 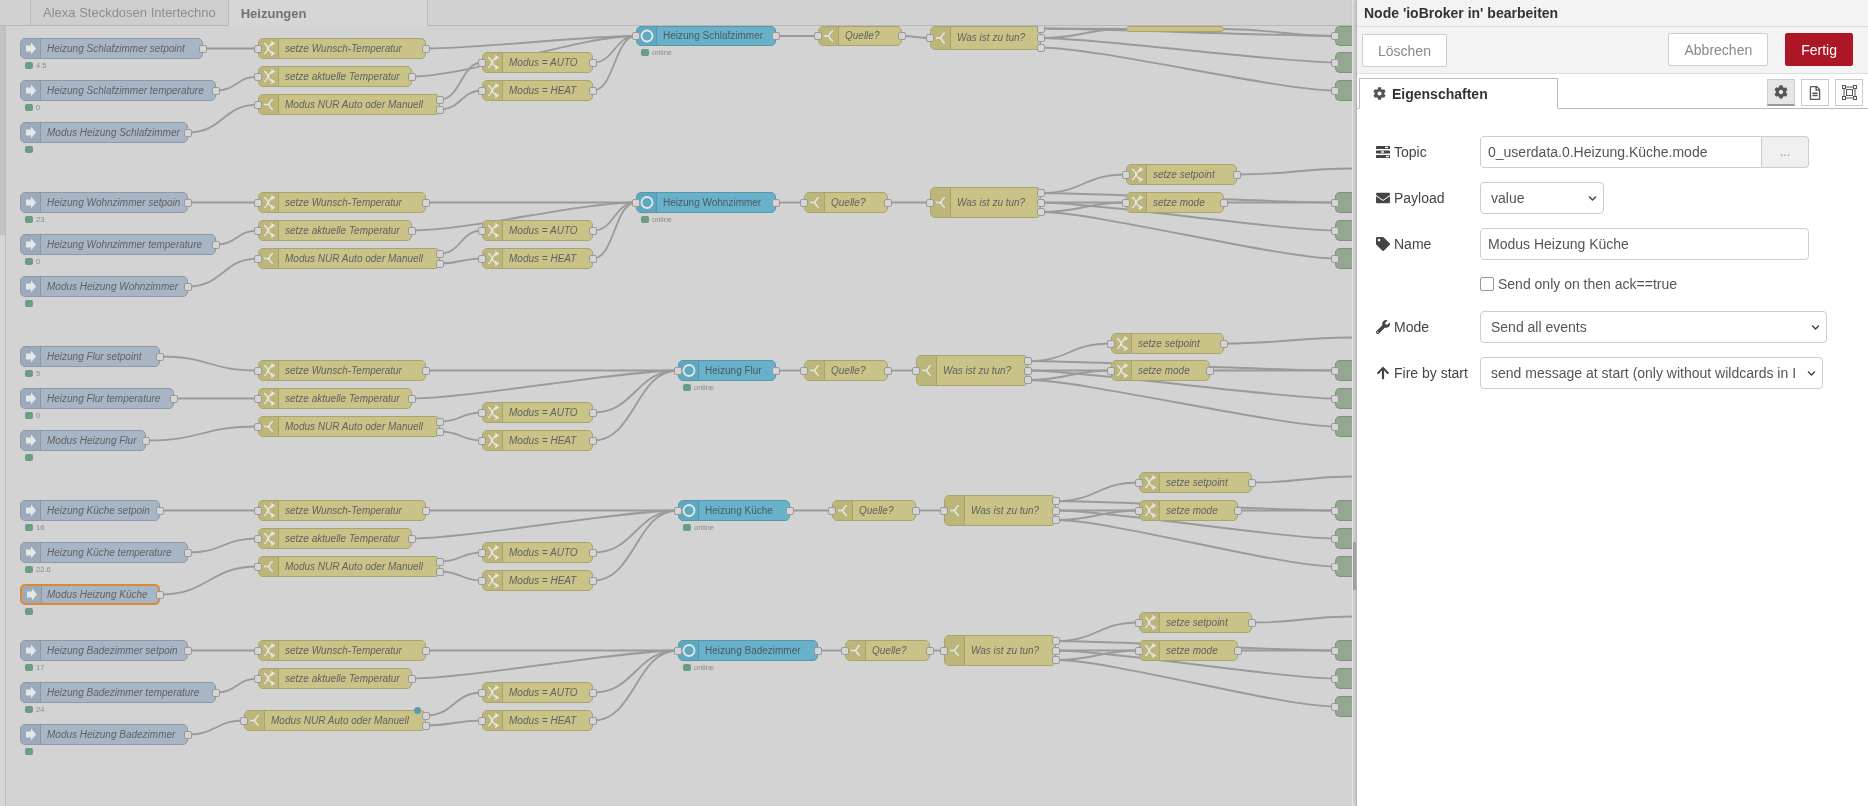 I want to click on topic-input: 0_userdata.0.Heizung.Küche.mode, so click(x=1621, y=152).